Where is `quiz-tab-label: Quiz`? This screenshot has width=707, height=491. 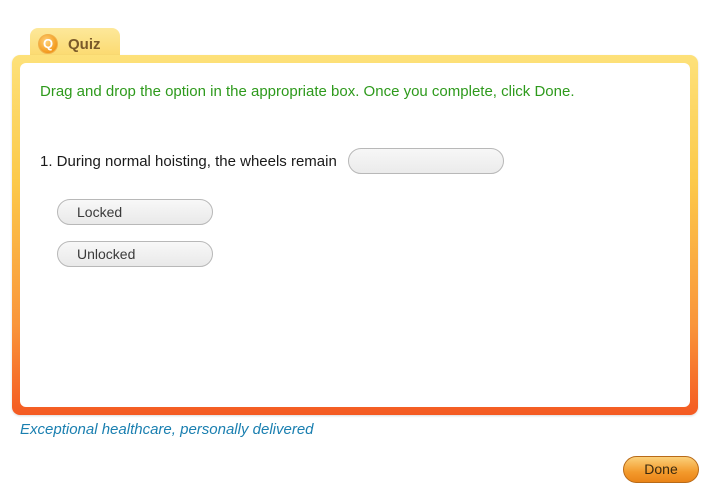 quiz-tab-label: Quiz is located at coordinates (84, 44).